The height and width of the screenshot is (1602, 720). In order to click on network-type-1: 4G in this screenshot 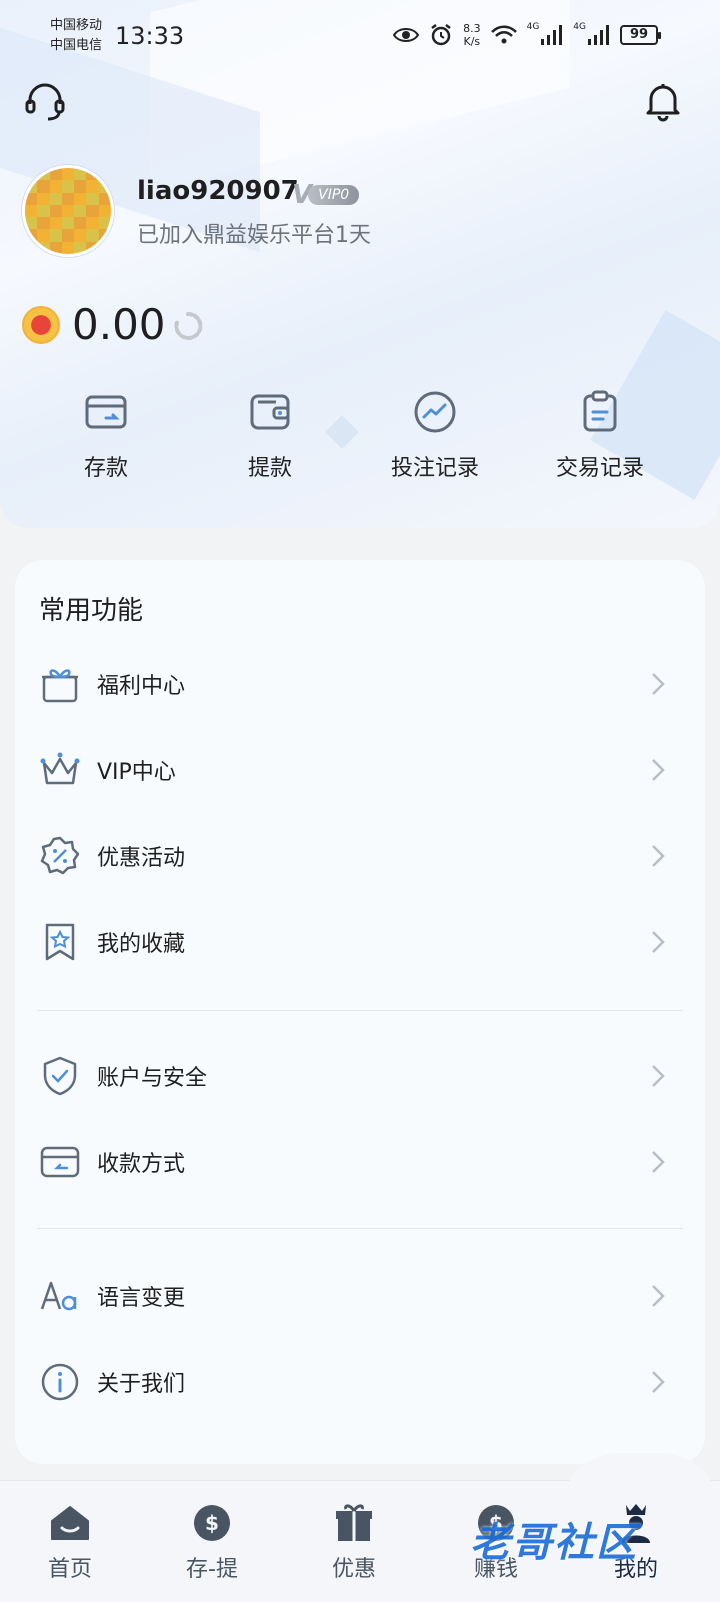, I will do `click(533, 27)`.